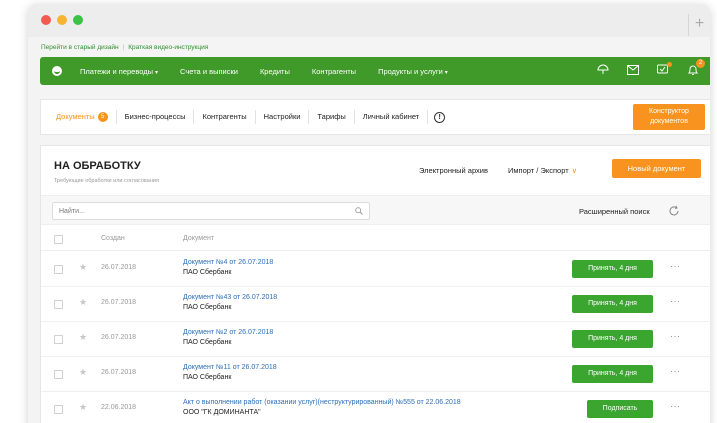 This screenshot has height=423, width=717. Describe the element at coordinates (283, 117) in the screenshot. I see `tab-settings: Настройки` at that location.